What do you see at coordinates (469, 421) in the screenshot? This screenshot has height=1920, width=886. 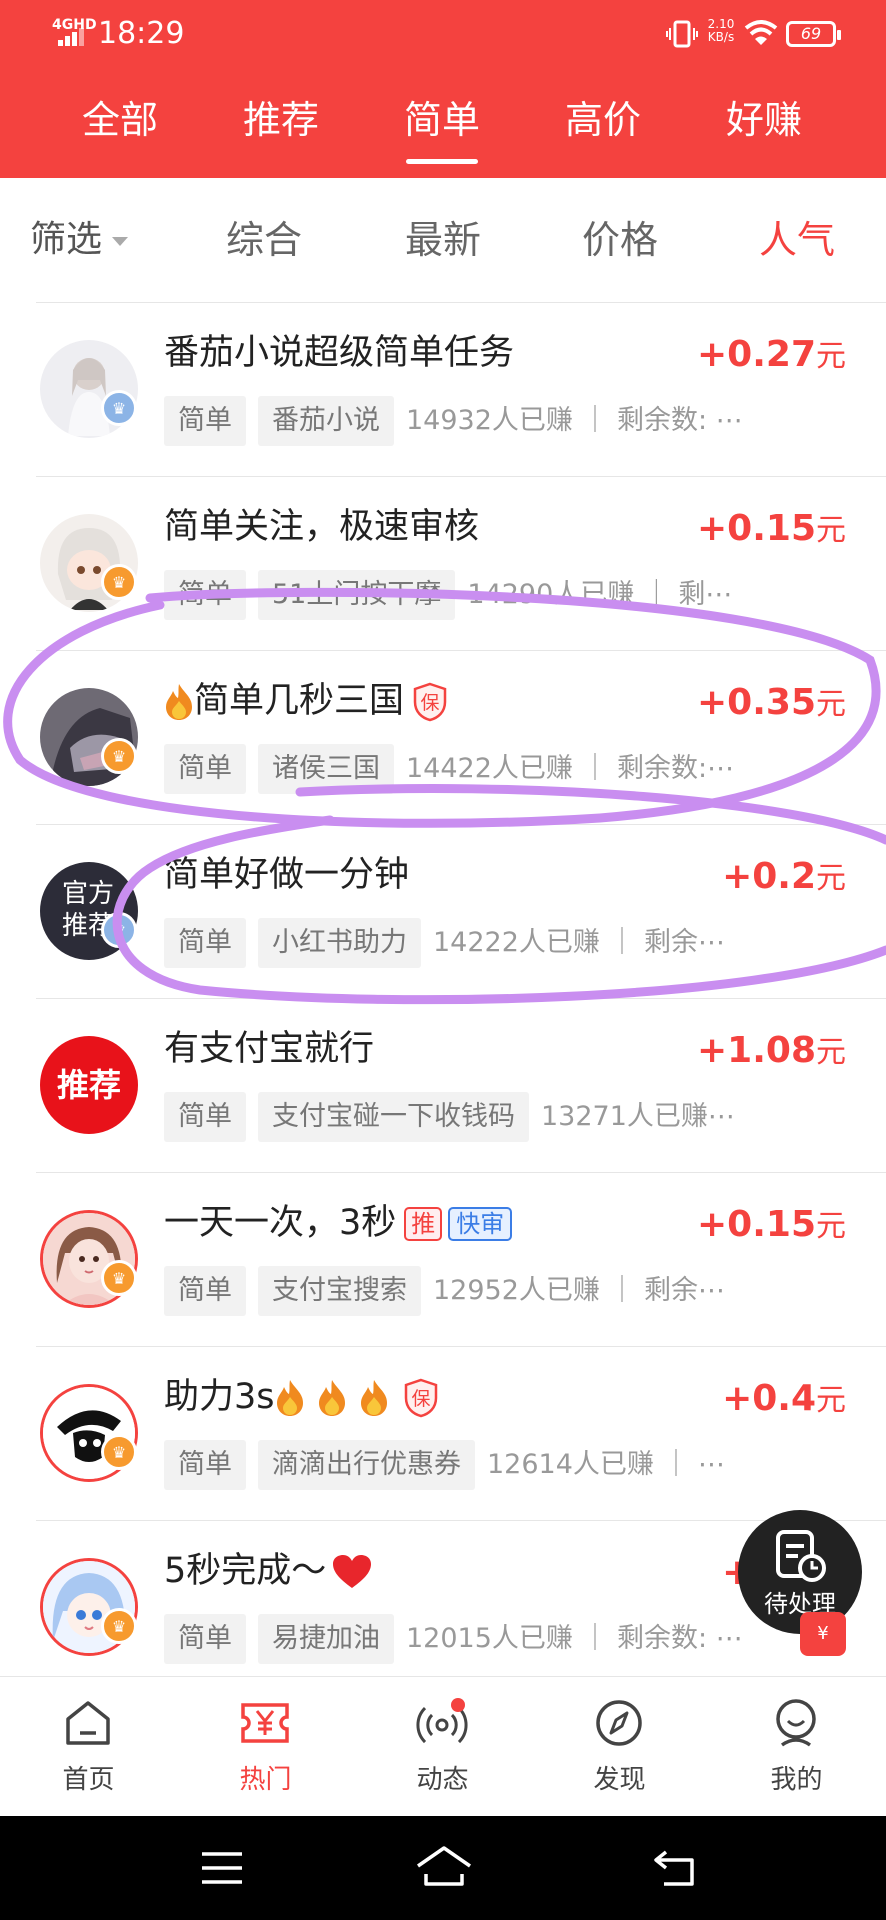 I see `task-tags: 简单 番茄小说 14932人已赚 ｜ 剩余数: ⋯` at bounding box center [469, 421].